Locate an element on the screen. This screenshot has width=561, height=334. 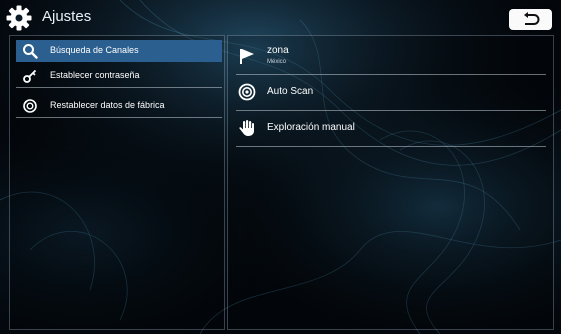
back-button is located at coordinates (530, 19).